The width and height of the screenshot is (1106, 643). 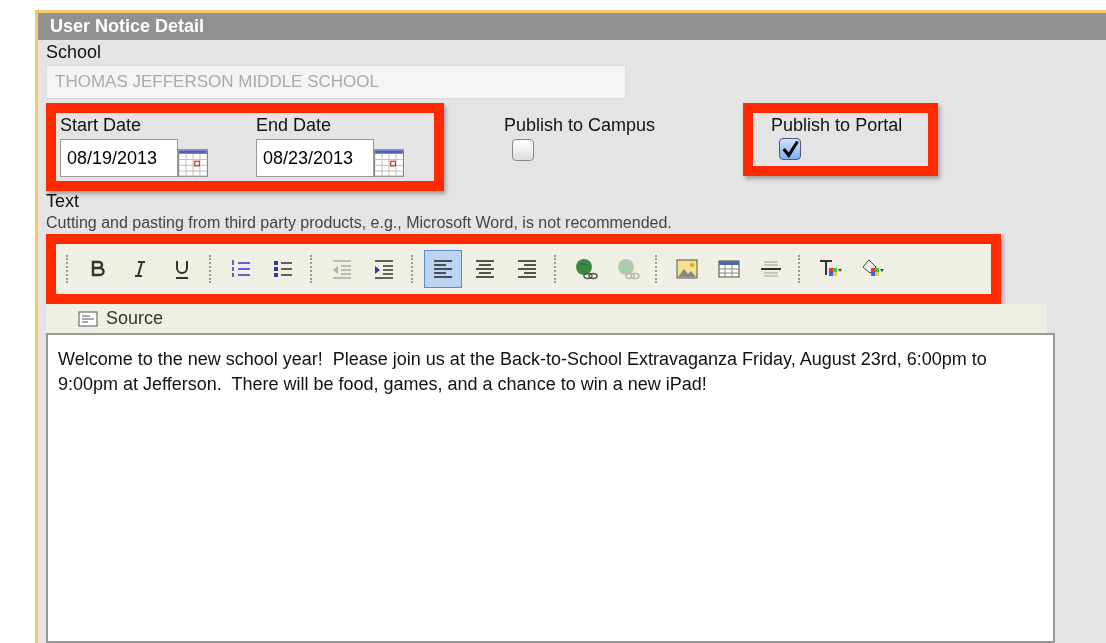 I want to click on outdent-icon, so click(x=342, y=269).